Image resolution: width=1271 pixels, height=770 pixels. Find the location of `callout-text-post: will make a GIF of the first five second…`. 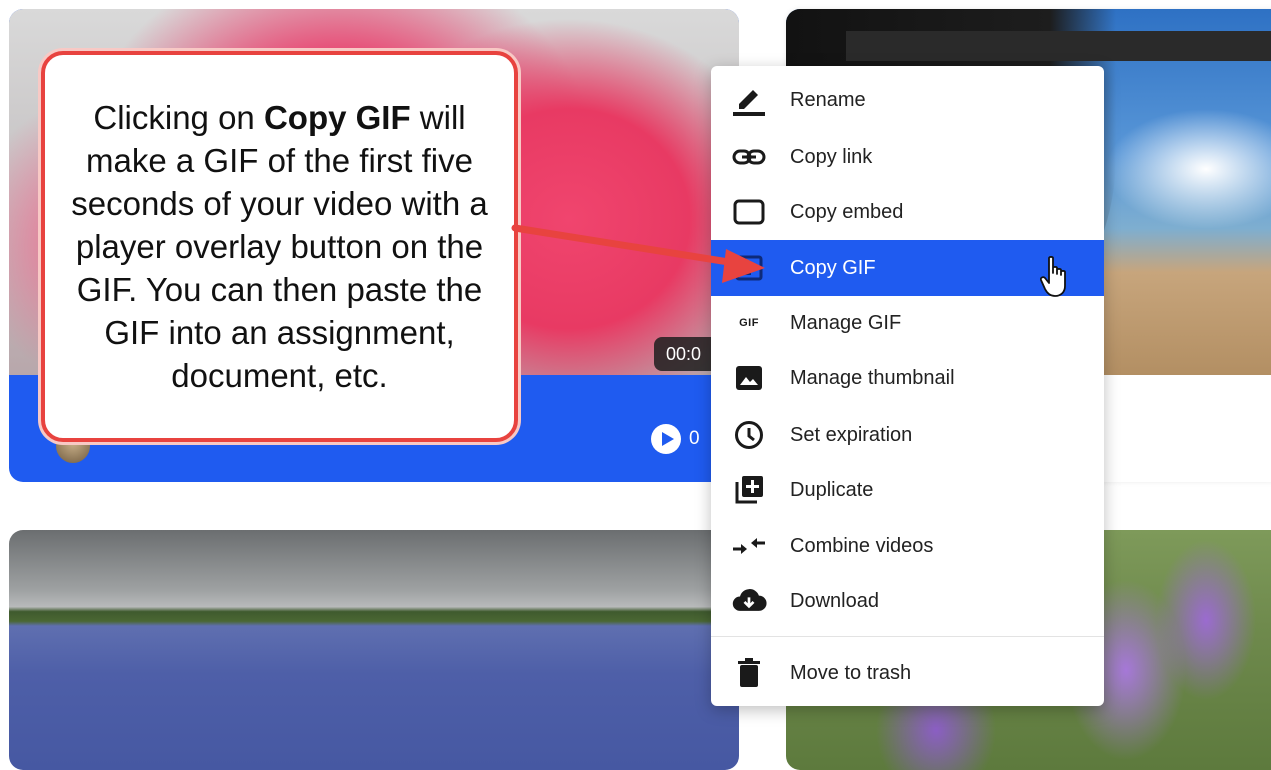

callout-text-post: will make a GIF of the first five second… is located at coordinates (279, 246).